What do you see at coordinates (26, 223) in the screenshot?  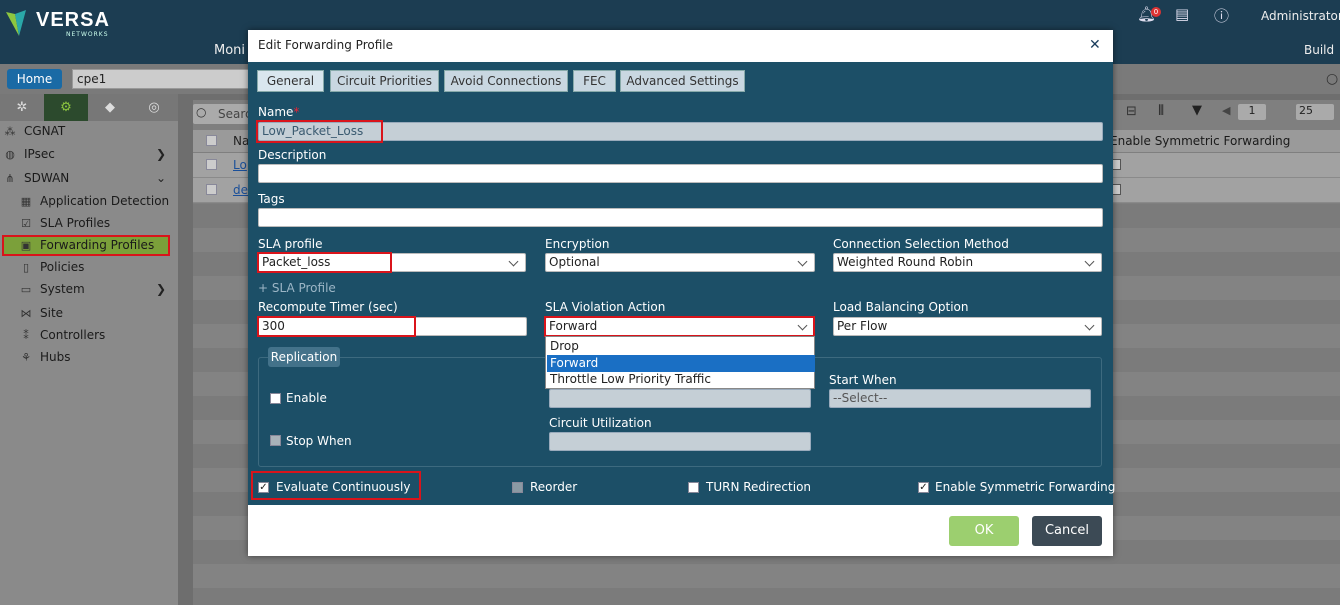 I see `checklist-icon: ☑` at bounding box center [26, 223].